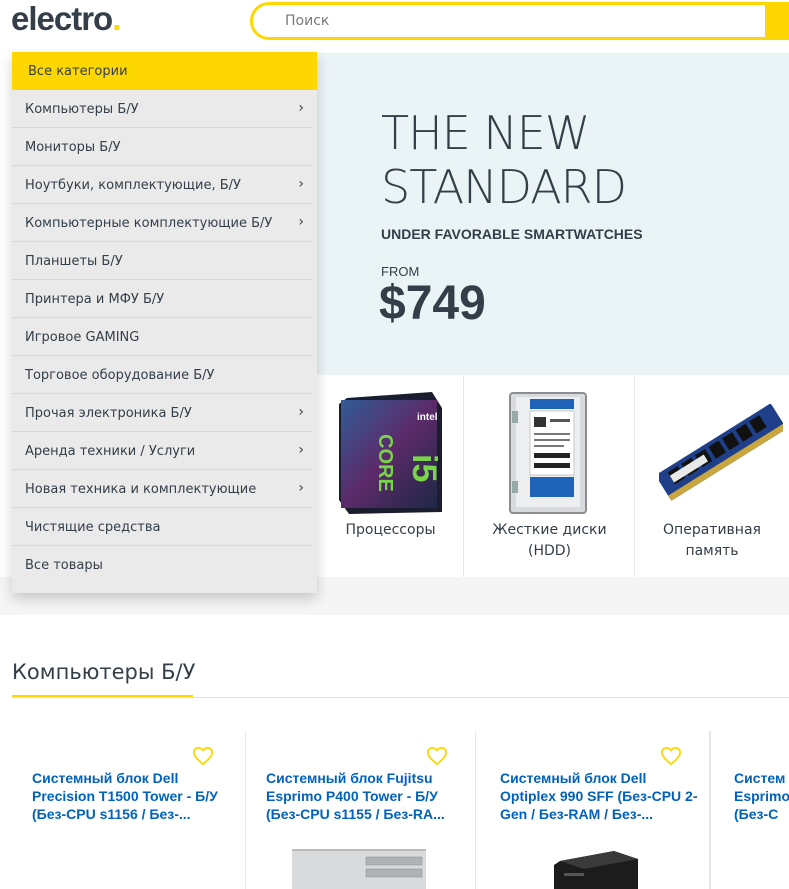 Image resolution: width=789 pixels, height=889 pixels. What do you see at coordinates (162, 489) in the screenshot?
I see `category-item: Новая техника и комплектующие ›` at bounding box center [162, 489].